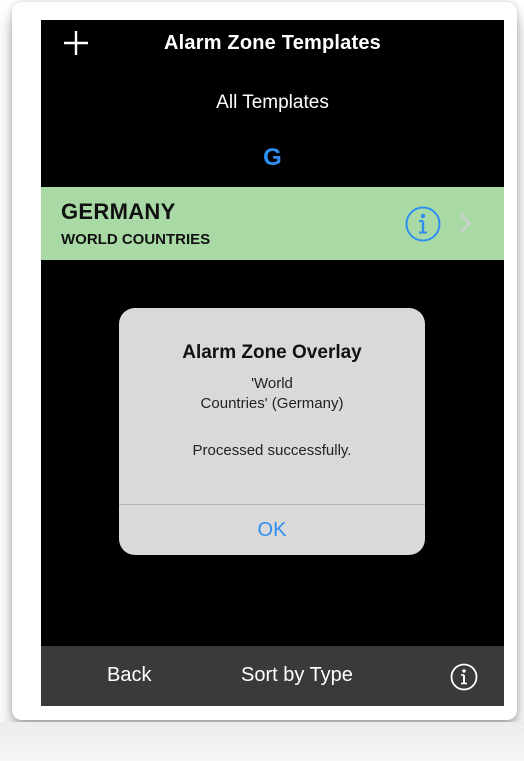 This screenshot has width=524, height=761. What do you see at coordinates (272, 450) in the screenshot?
I see `alert-status-message: Processed successfully.` at bounding box center [272, 450].